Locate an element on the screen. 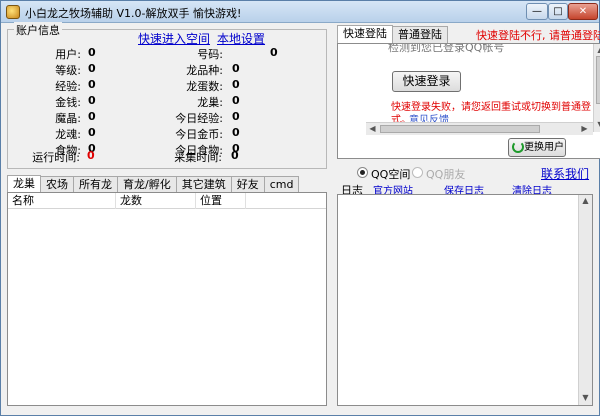  collect-time-label: 采集时间: is located at coordinates (198, 157).